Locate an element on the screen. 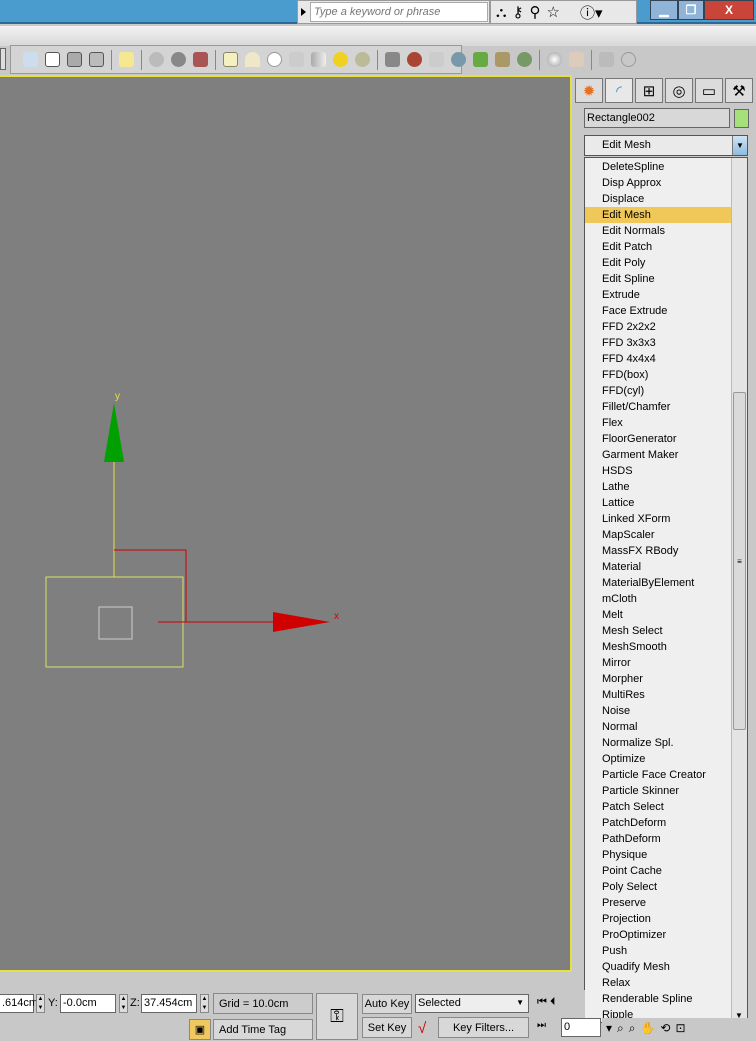 Image resolution: width=756 pixels, height=1041 pixels. x-spinner: ▲ ▼ is located at coordinates (40, 1003).